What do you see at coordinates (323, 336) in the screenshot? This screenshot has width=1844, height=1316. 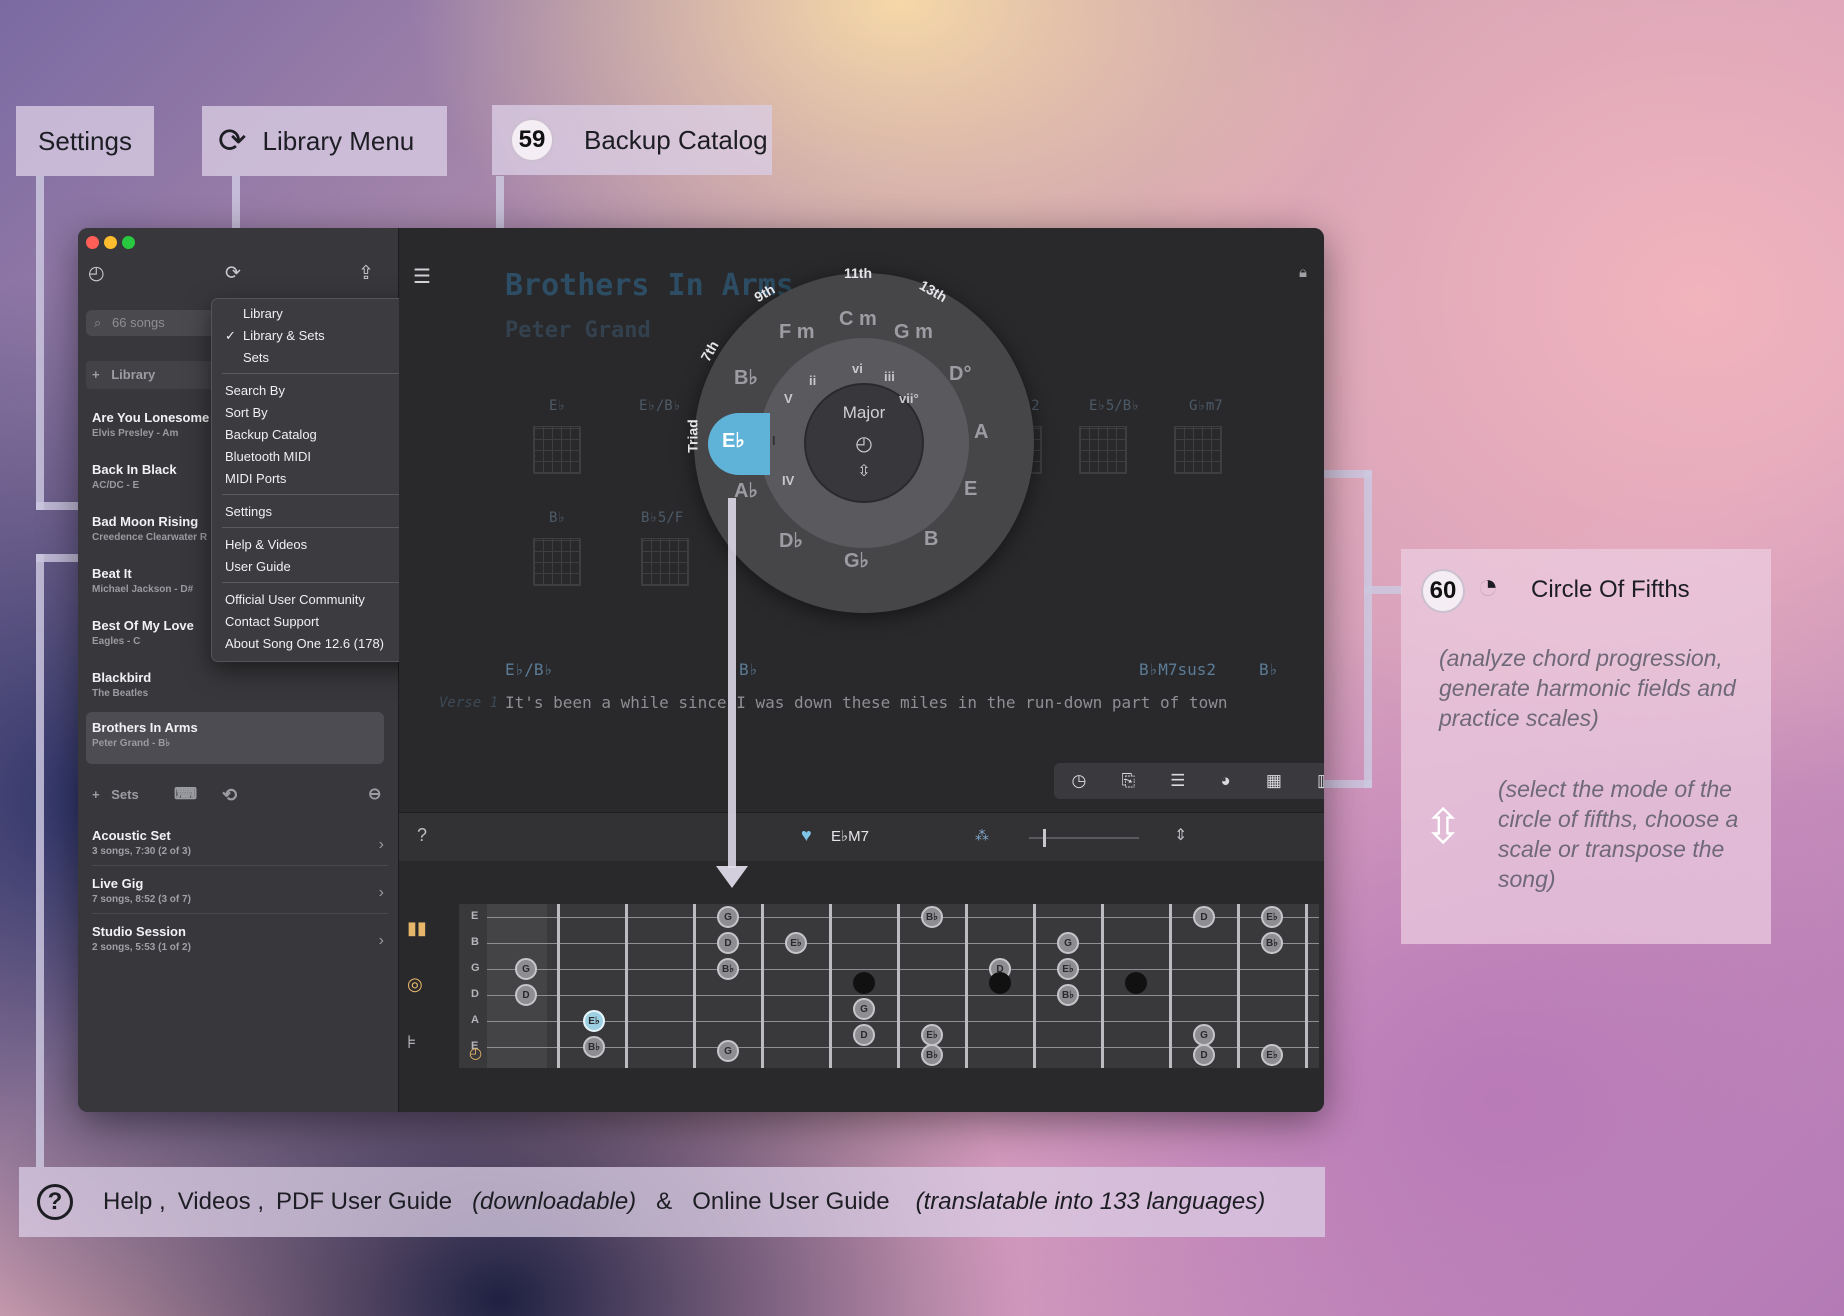 I see `menu-item-library-sets: ✓ Library & Sets` at bounding box center [323, 336].